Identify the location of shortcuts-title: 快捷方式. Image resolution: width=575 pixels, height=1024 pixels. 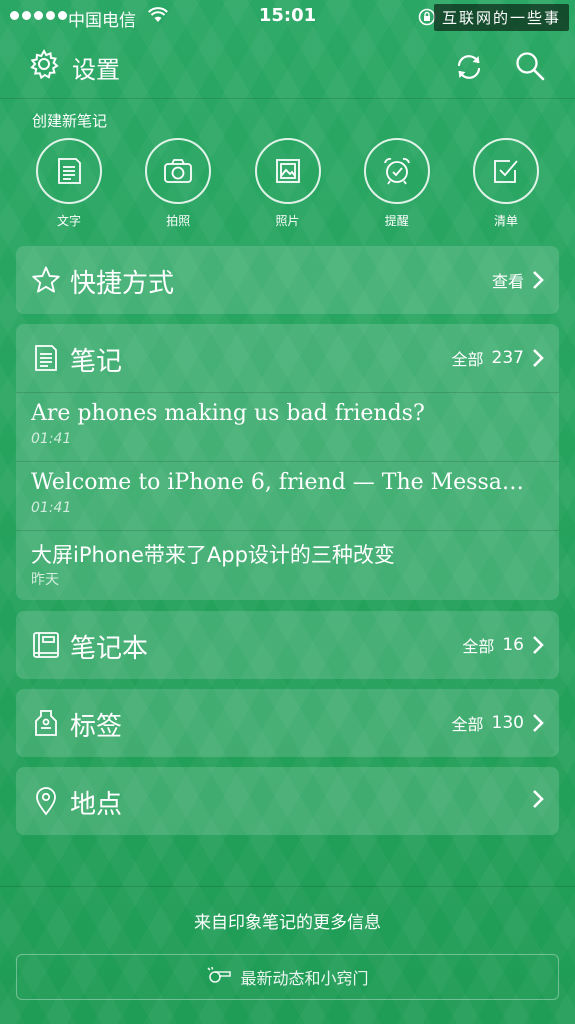
(122, 284).